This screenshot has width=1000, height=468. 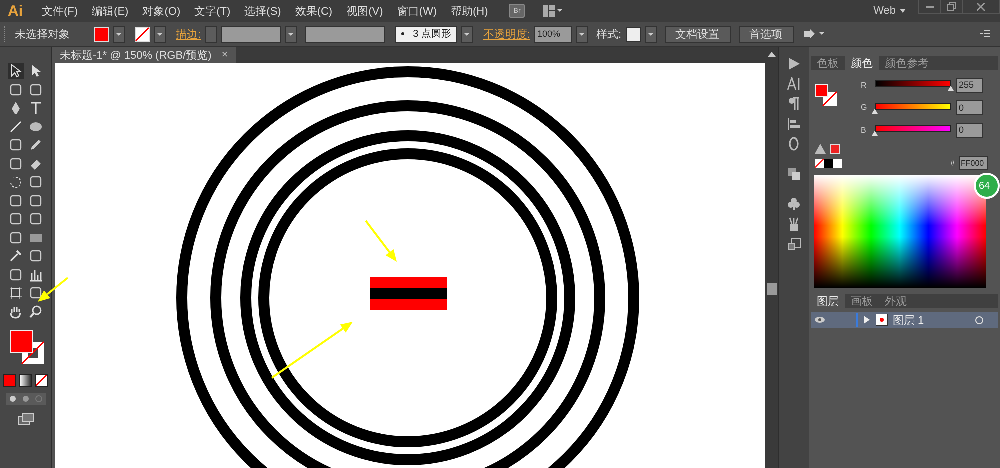 I want to click on warning-icon, so click(x=820, y=149).